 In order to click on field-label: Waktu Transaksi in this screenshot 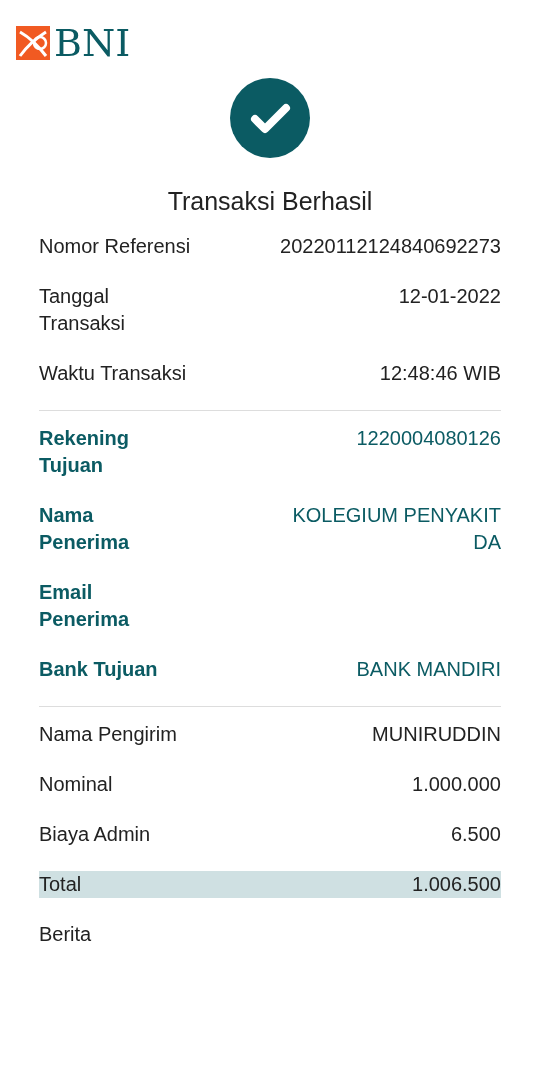, I will do `click(113, 373)`.